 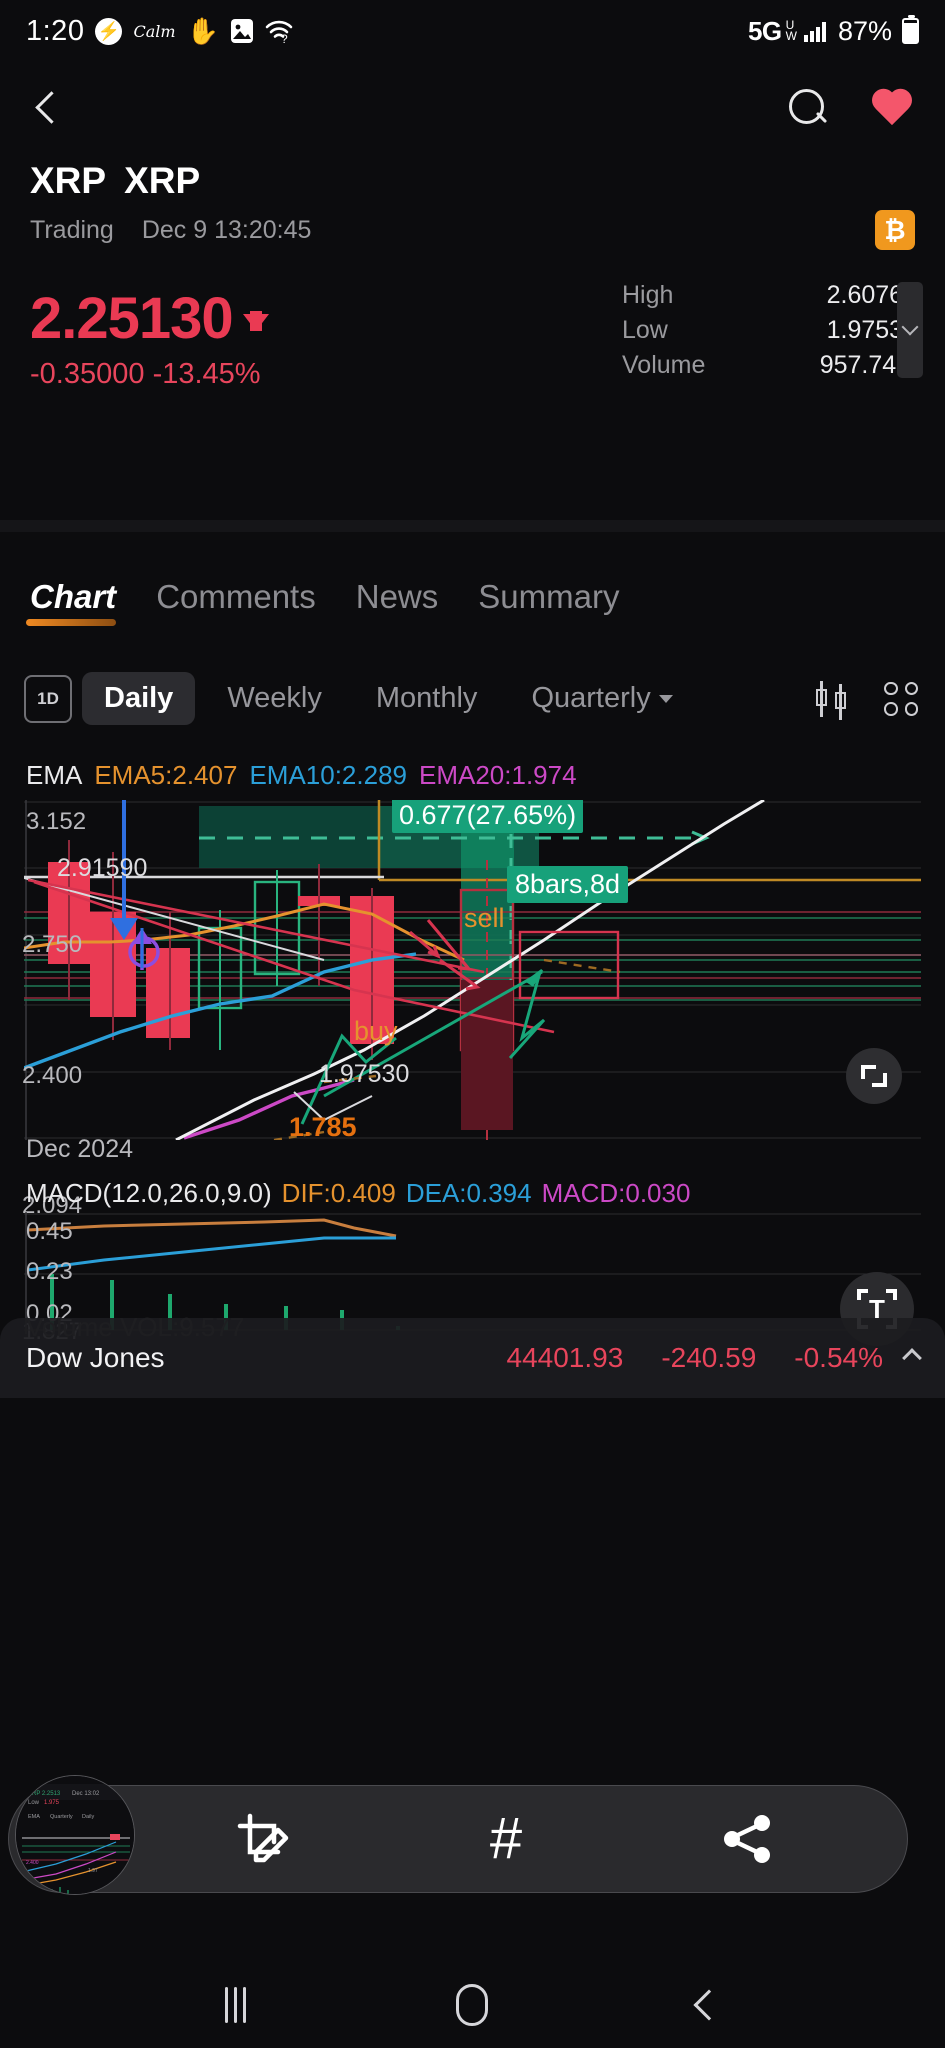 I want to click on fullscreen-button, so click(x=874, y=1076).